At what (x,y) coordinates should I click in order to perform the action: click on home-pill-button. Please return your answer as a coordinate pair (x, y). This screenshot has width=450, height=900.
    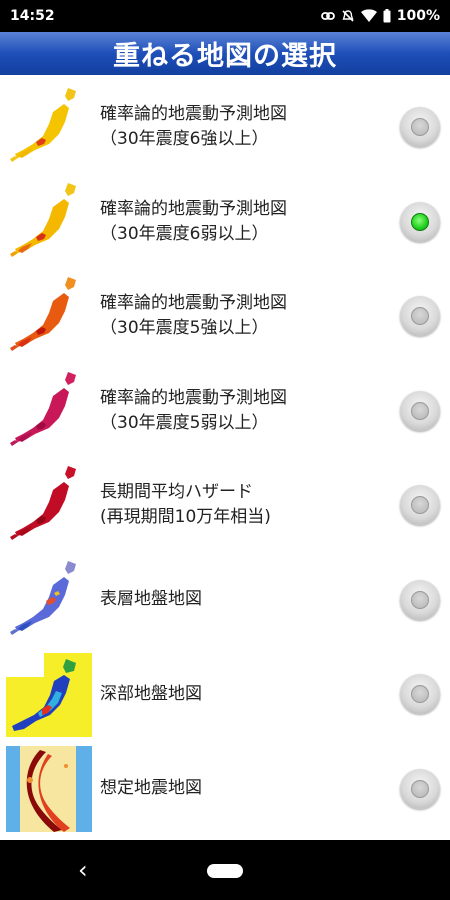
    Looking at the image, I should click on (225, 871).